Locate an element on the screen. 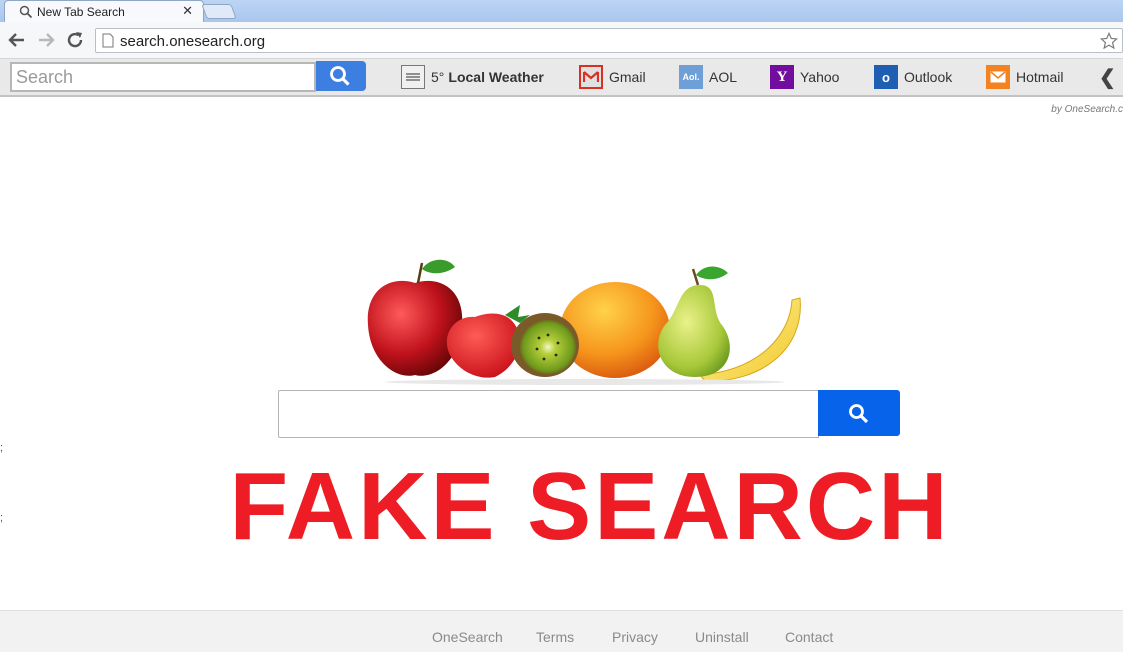  browser-title-bar: New Tab Search ✕ is located at coordinates (561, 12).